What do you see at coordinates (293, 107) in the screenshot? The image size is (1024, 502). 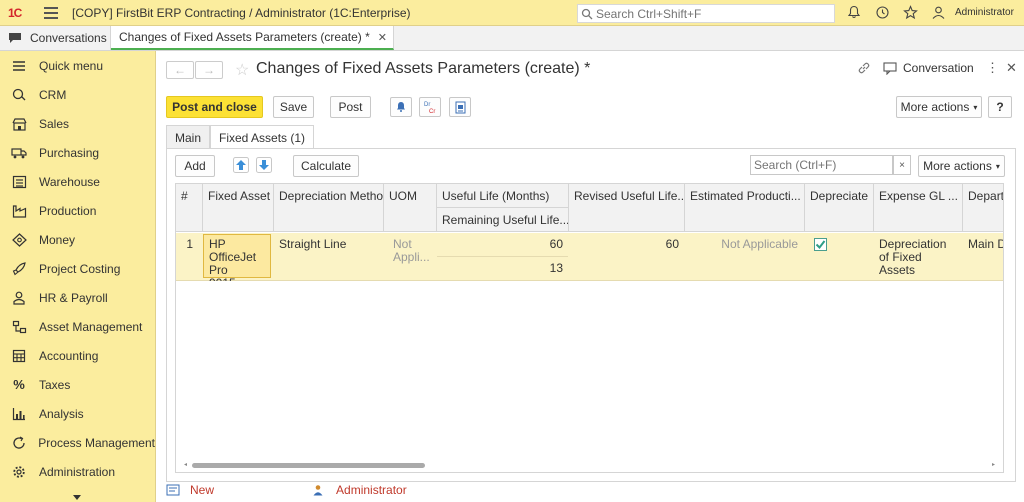 I see `save-button: Save` at bounding box center [293, 107].